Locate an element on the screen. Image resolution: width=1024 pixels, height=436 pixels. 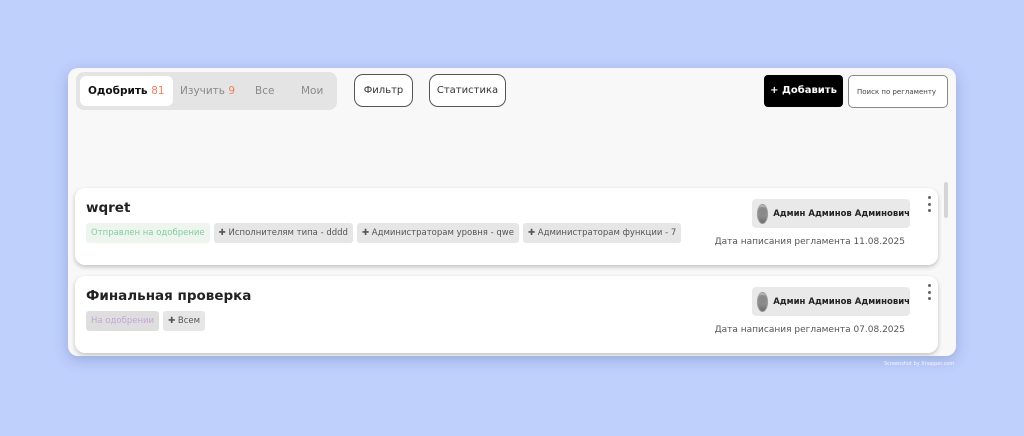
tab-study-label: Изучить is located at coordinates (202, 91).